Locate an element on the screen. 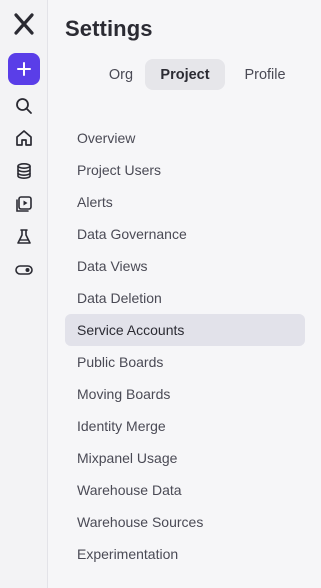 This screenshot has width=321, height=588. toggle-icon is located at coordinates (24, 270).